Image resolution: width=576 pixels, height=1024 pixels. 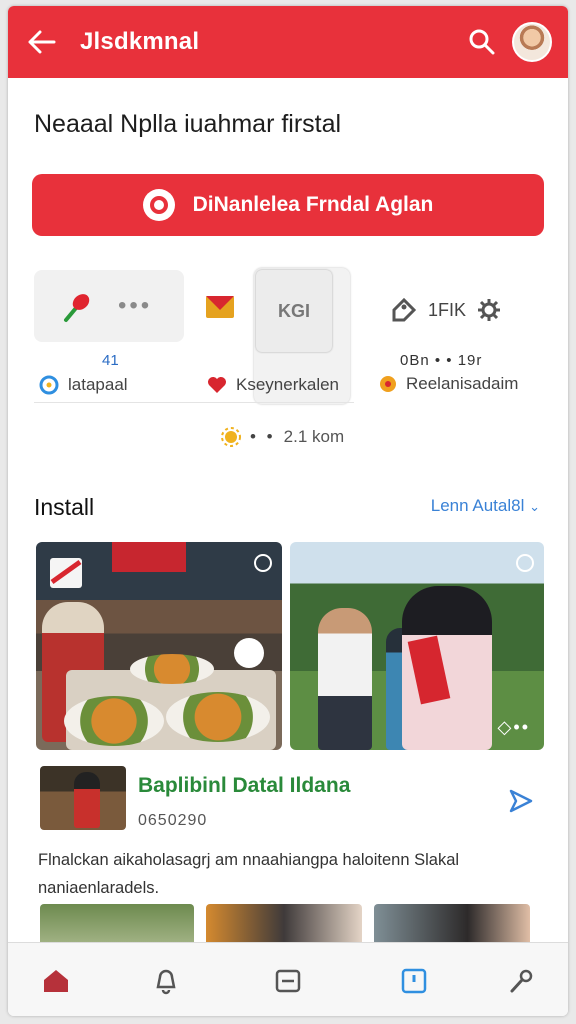 I want to click on heart-icon, so click(x=217, y=385).